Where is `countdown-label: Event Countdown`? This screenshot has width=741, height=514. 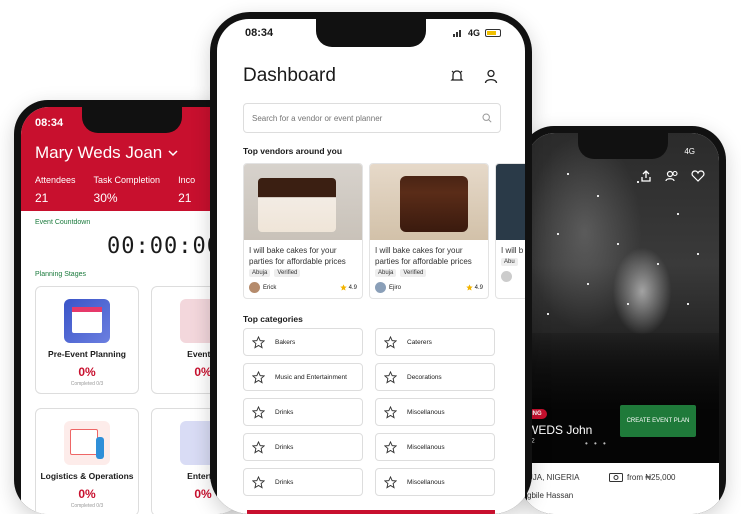
countdown-label: Event Countdown is located at coordinates (63, 222).